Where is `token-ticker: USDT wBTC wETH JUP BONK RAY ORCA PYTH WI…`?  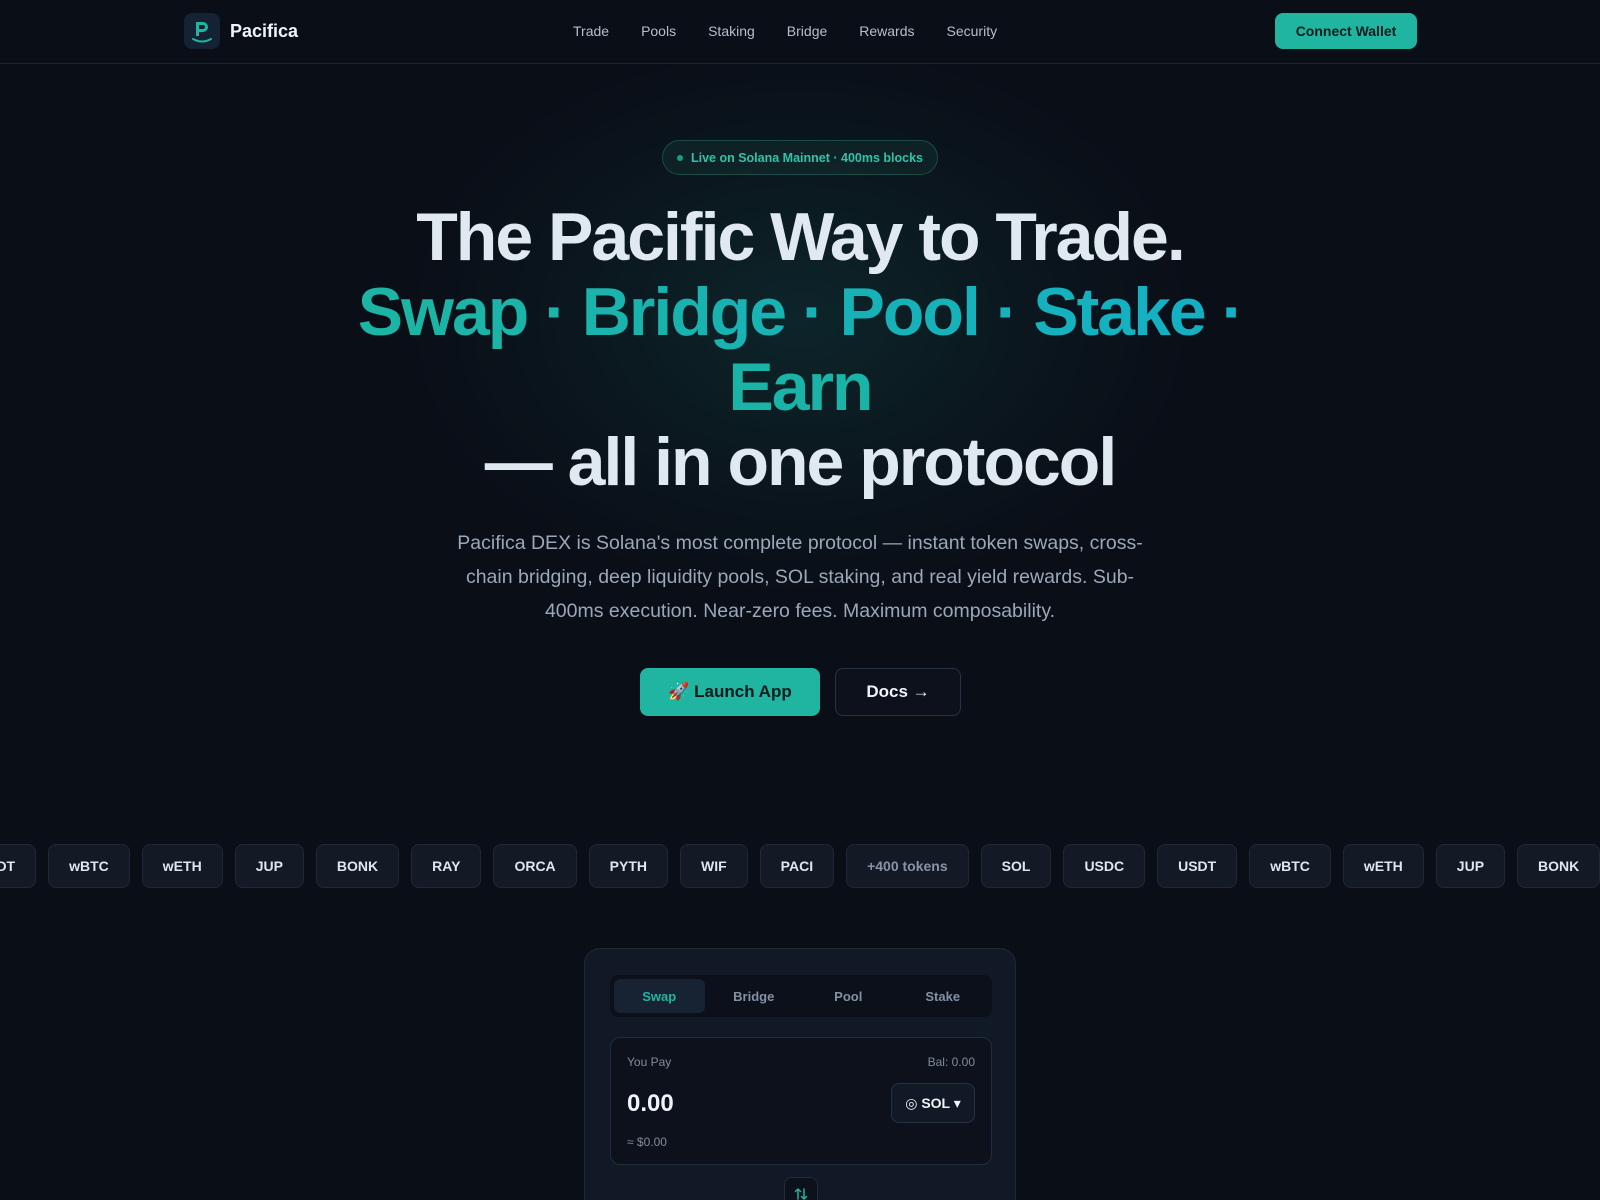
token-ticker: USDT wBTC wETH JUP BONK RAY ORCA PYTH WI… is located at coordinates (800, 866).